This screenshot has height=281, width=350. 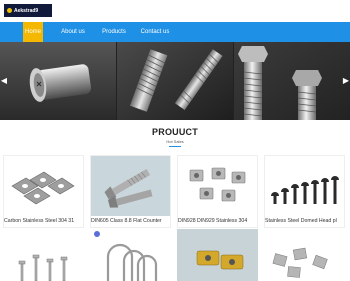 I want to click on section-divider, so click(x=175, y=146).